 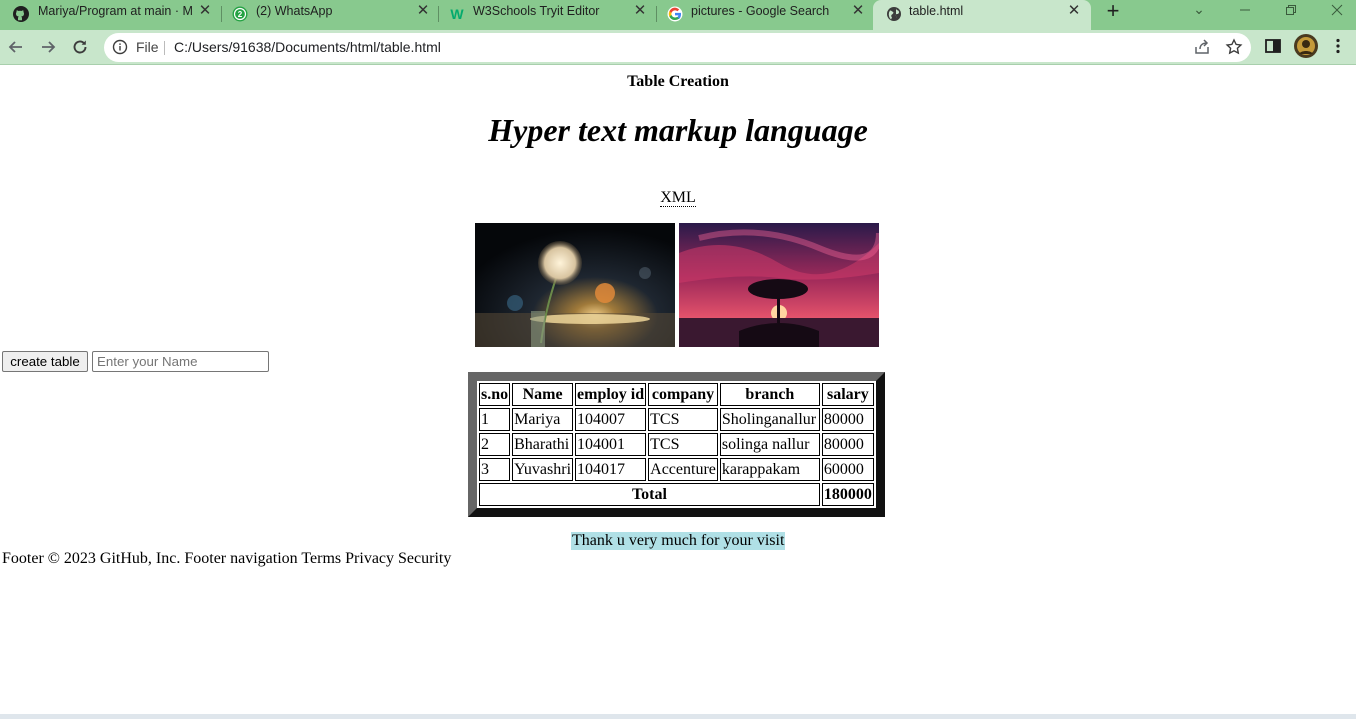 I want to click on page-heading: Table Creation, so click(x=678, y=81).